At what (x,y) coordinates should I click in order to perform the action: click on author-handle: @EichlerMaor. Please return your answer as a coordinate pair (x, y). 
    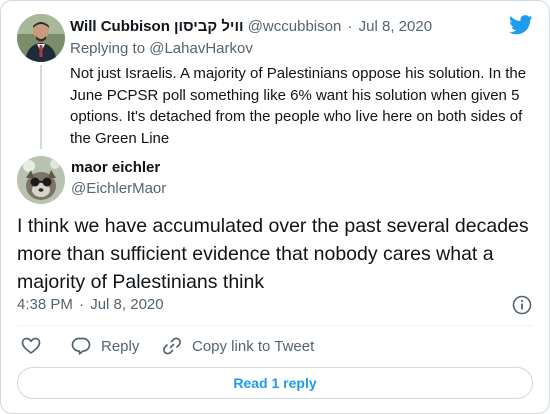
    Looking at the image, I should click on (118, 189).